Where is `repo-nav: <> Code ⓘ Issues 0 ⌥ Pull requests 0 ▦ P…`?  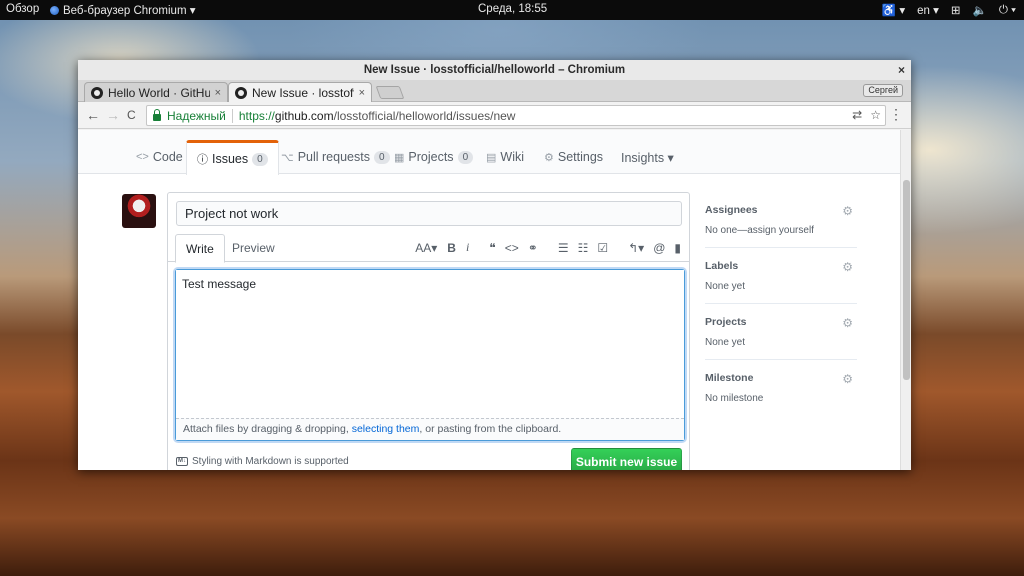
repo-nav: <> Code ⓘ Issues 0 ⌥ Pull requests 0 ▦ P… is located at coordinates (489, 152).